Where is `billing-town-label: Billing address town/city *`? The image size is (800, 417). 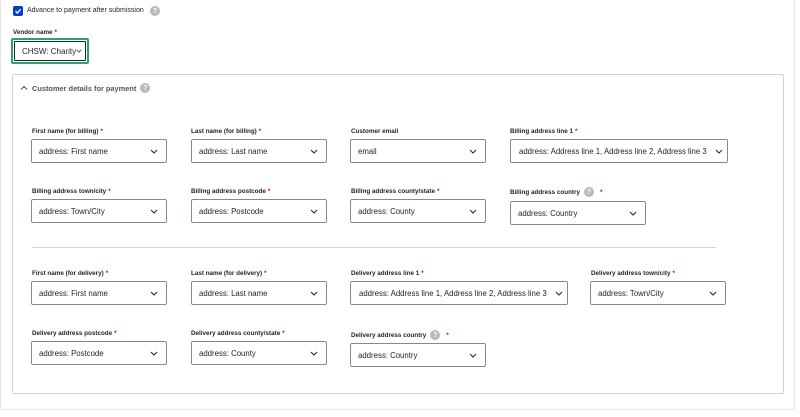 billing-town-label: Billing address town/city * is located at coordinates (71, 191).